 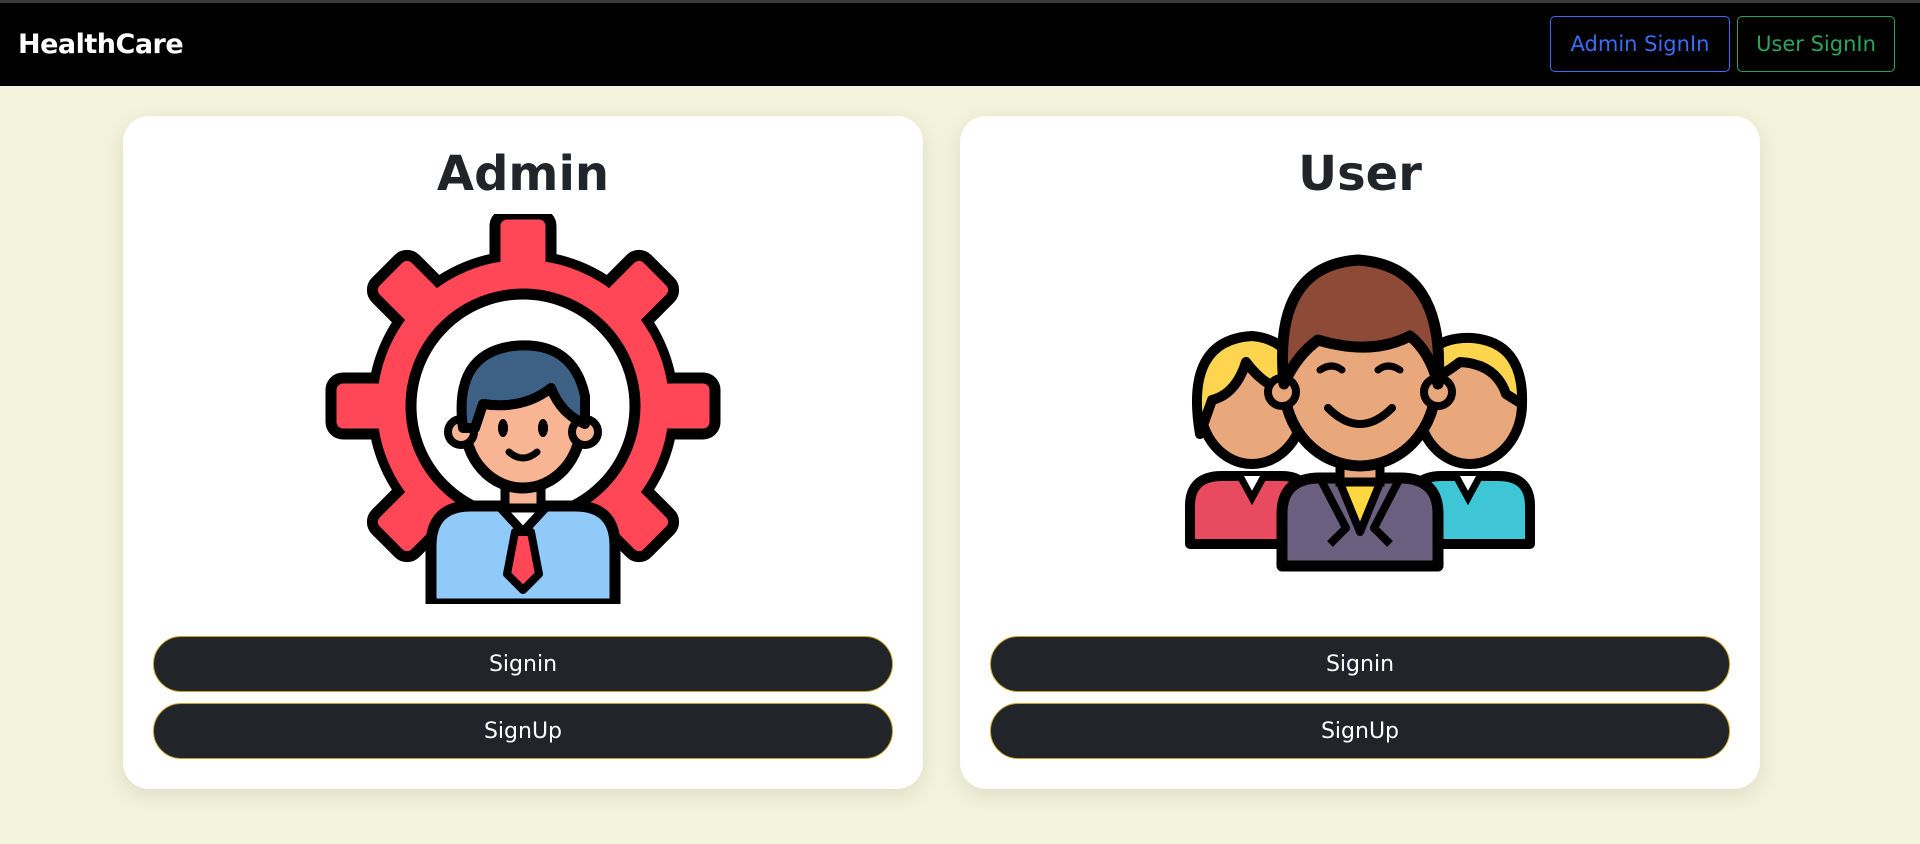 I want to click on admin-signup-button: SignUp, so click(x=523, y=731).